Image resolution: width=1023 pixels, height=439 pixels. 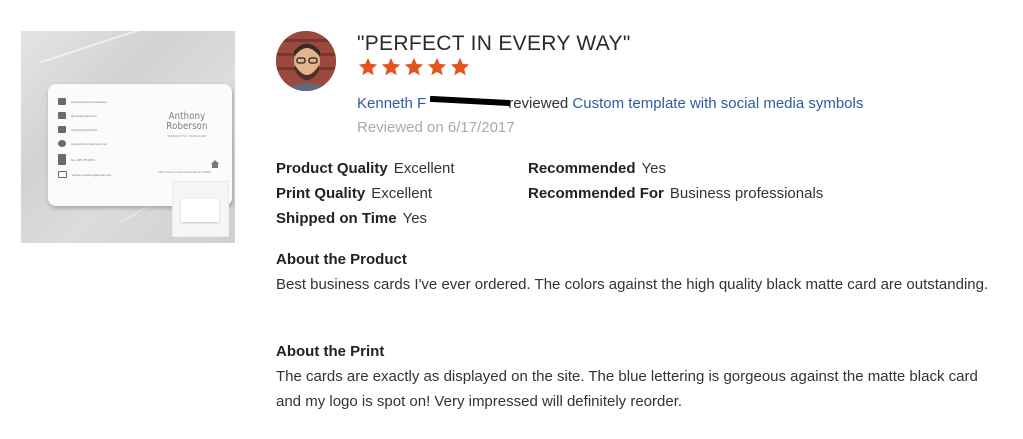 I want to click on card-row-text: anthonyrobersonmarketing, so click(x=89, y=101).